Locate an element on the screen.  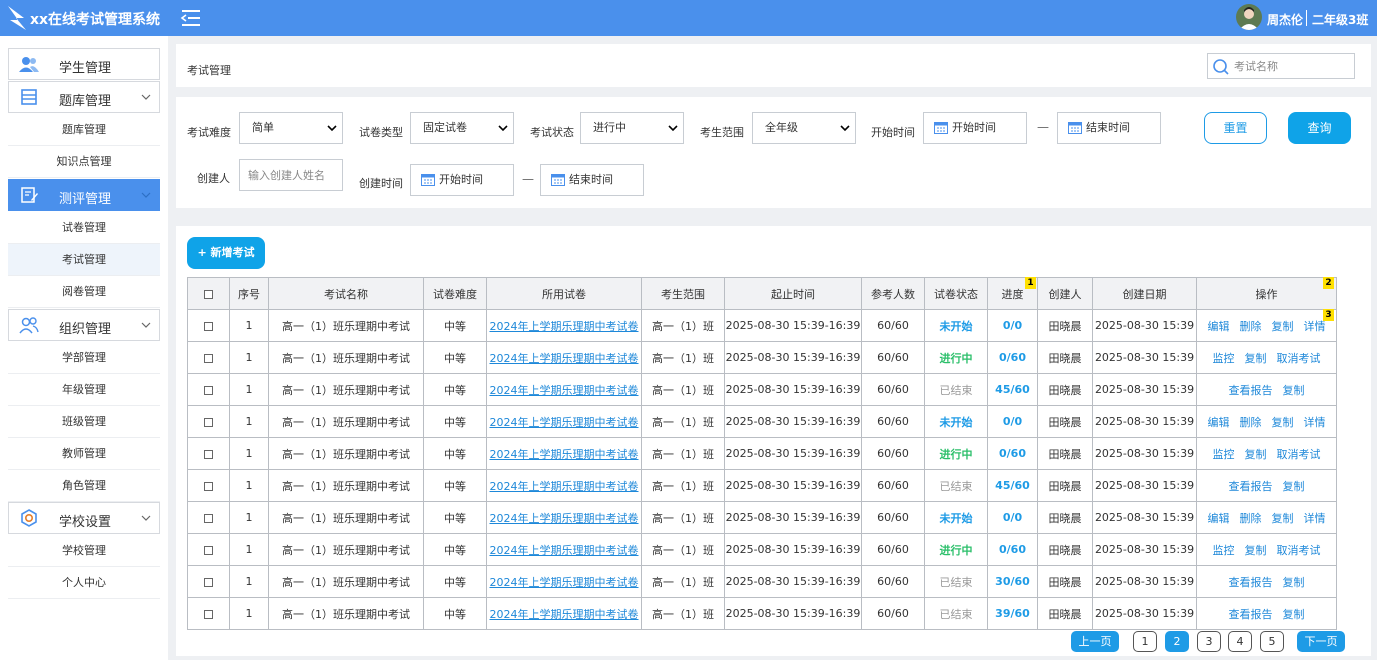
page-button: 1 is located at coordinates (1145, 641).